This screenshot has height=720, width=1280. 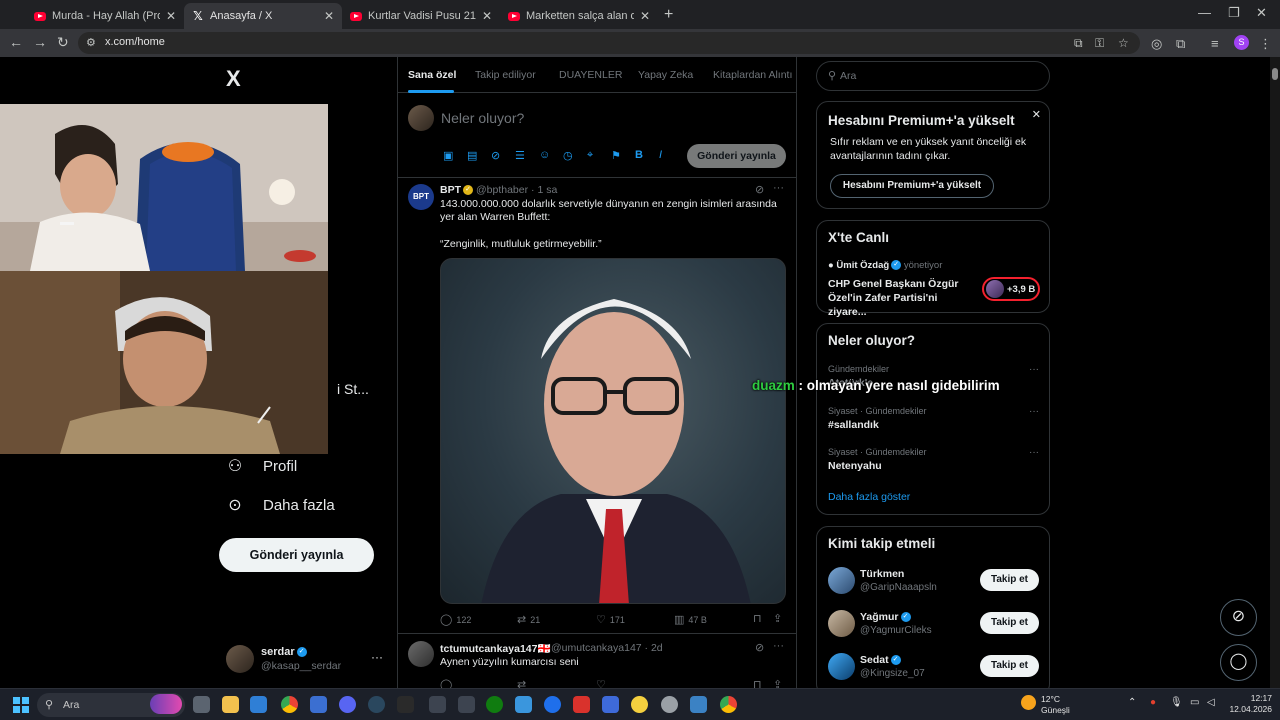 What do you see at coordinates (752, 75) in the screenshot?
I see `tab-kitaplardan-alinti: Kitaplardan Alıntı` at bounding box center [752, 75].